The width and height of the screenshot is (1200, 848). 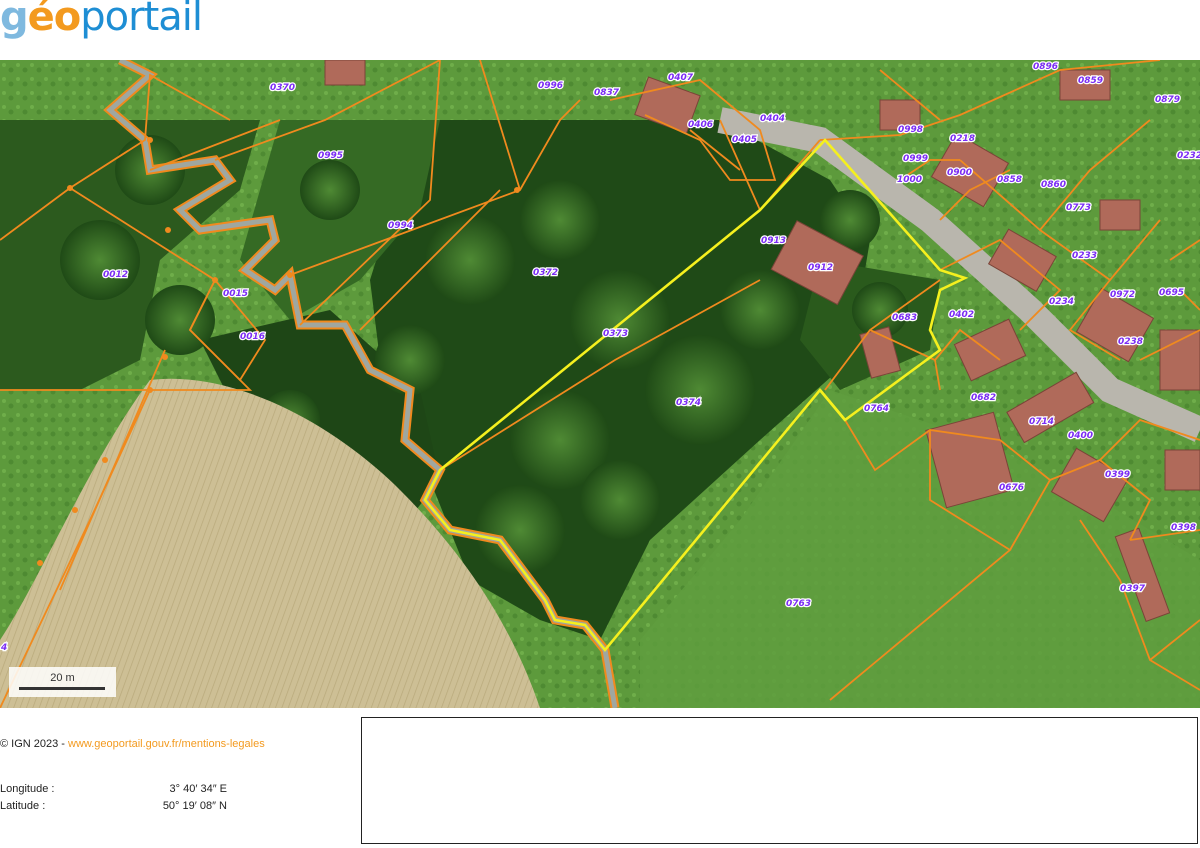 What do you see at coordinates (330, 156) in the screenshot?
I see `parcel-label: 0995` at bounding box center [330, 156].